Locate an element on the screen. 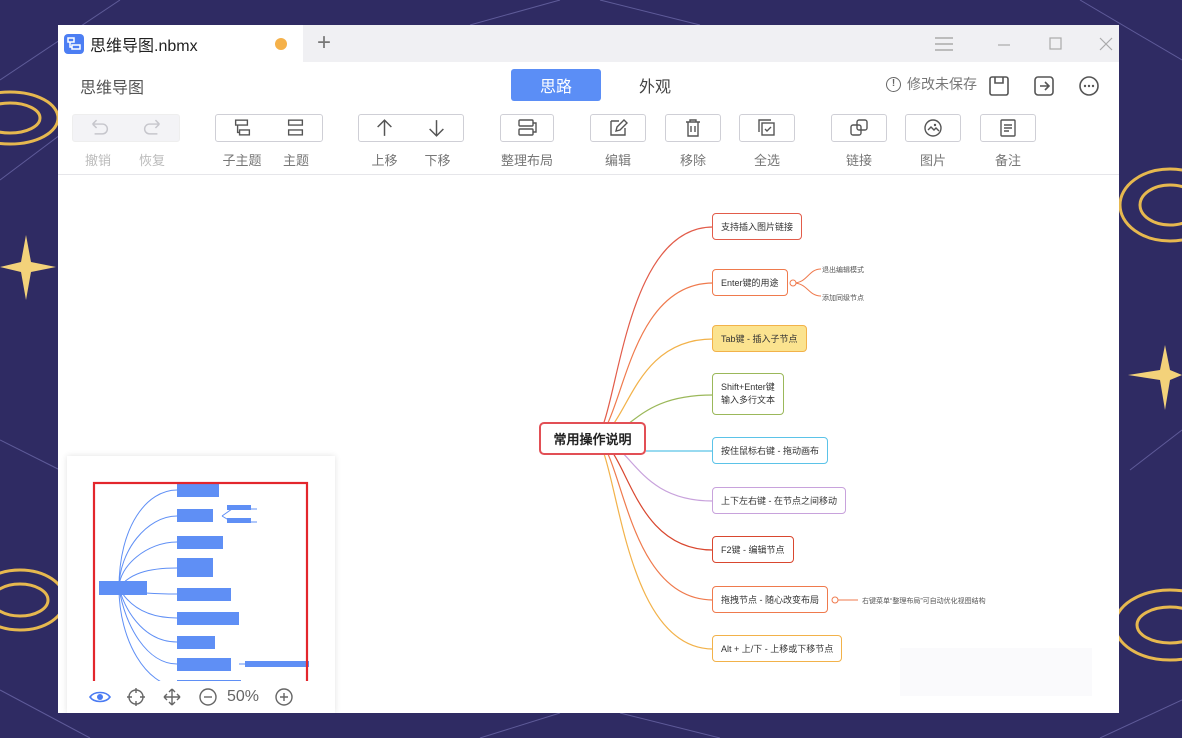 The image size is (1182, 738). topic-group is located at coordinates (269, 128).